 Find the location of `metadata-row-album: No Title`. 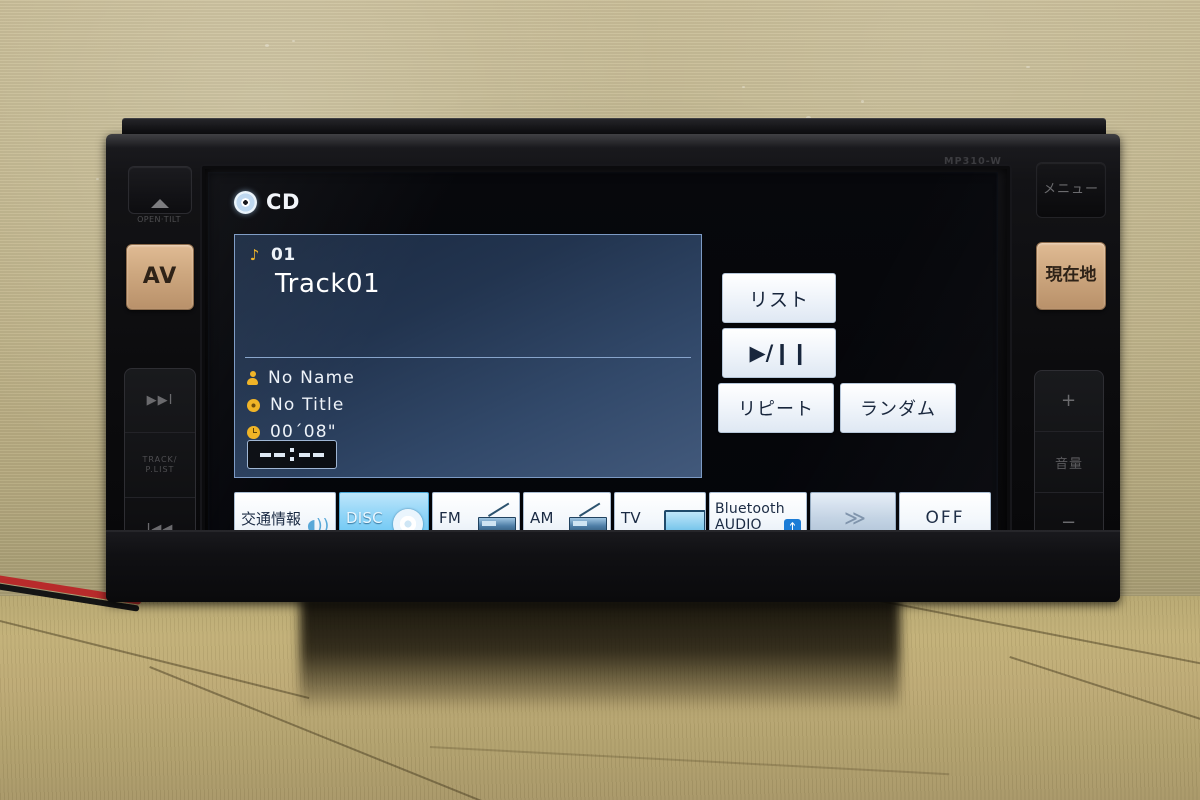

metadata-row-album: No Title is located at coordinates (301, 405).